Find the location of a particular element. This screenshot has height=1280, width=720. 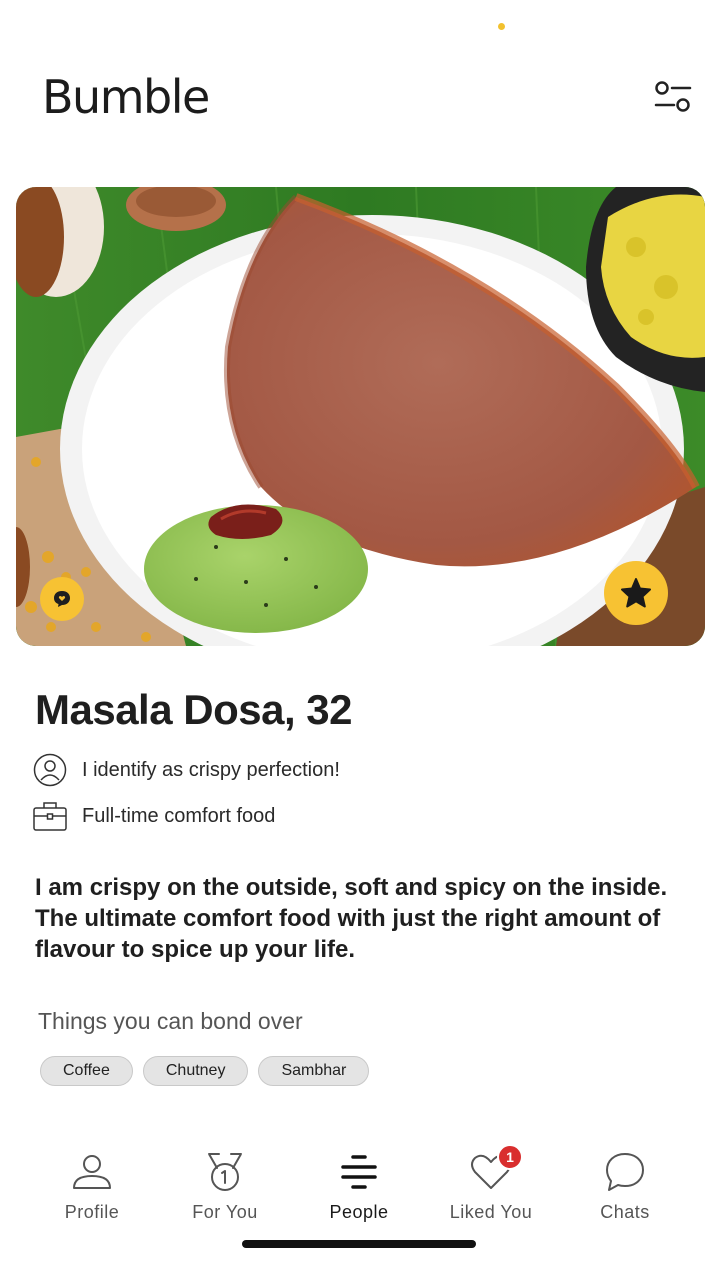

superswipe-badge is located at coordinates (636, 593).